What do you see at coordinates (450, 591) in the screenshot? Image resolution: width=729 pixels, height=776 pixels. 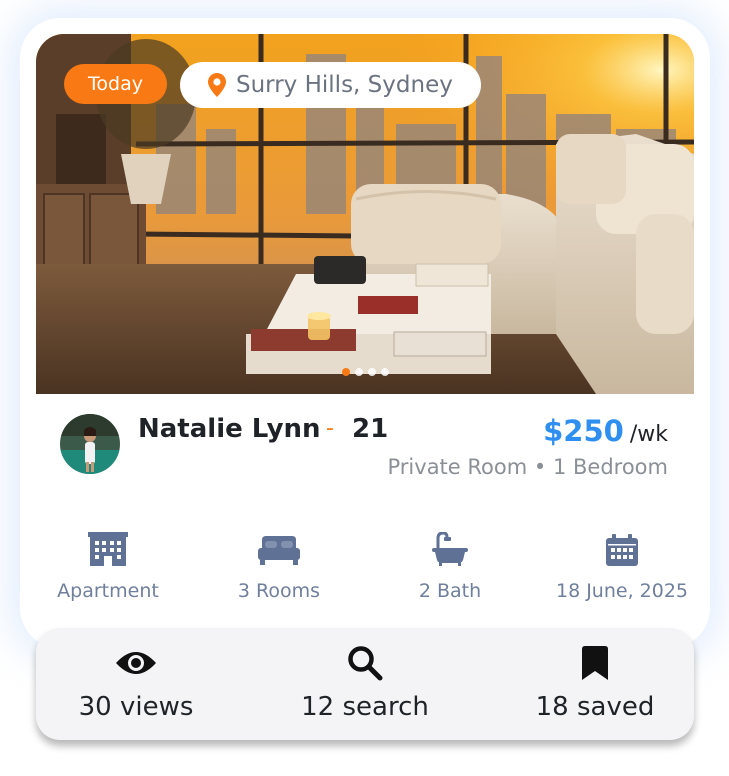 I see `feature-bath-label: 2 Bath` at bounding box center [450, 591].